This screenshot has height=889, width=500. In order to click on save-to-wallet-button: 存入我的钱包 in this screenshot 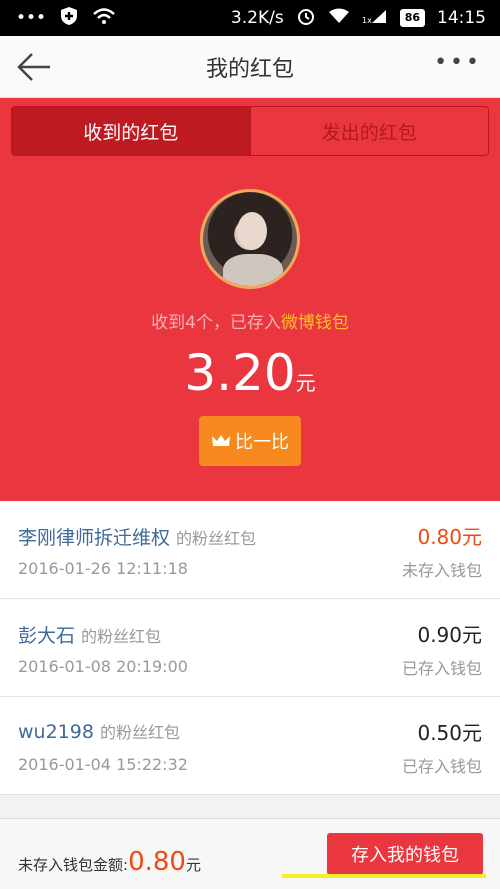, I will do `click(405, 854)`.